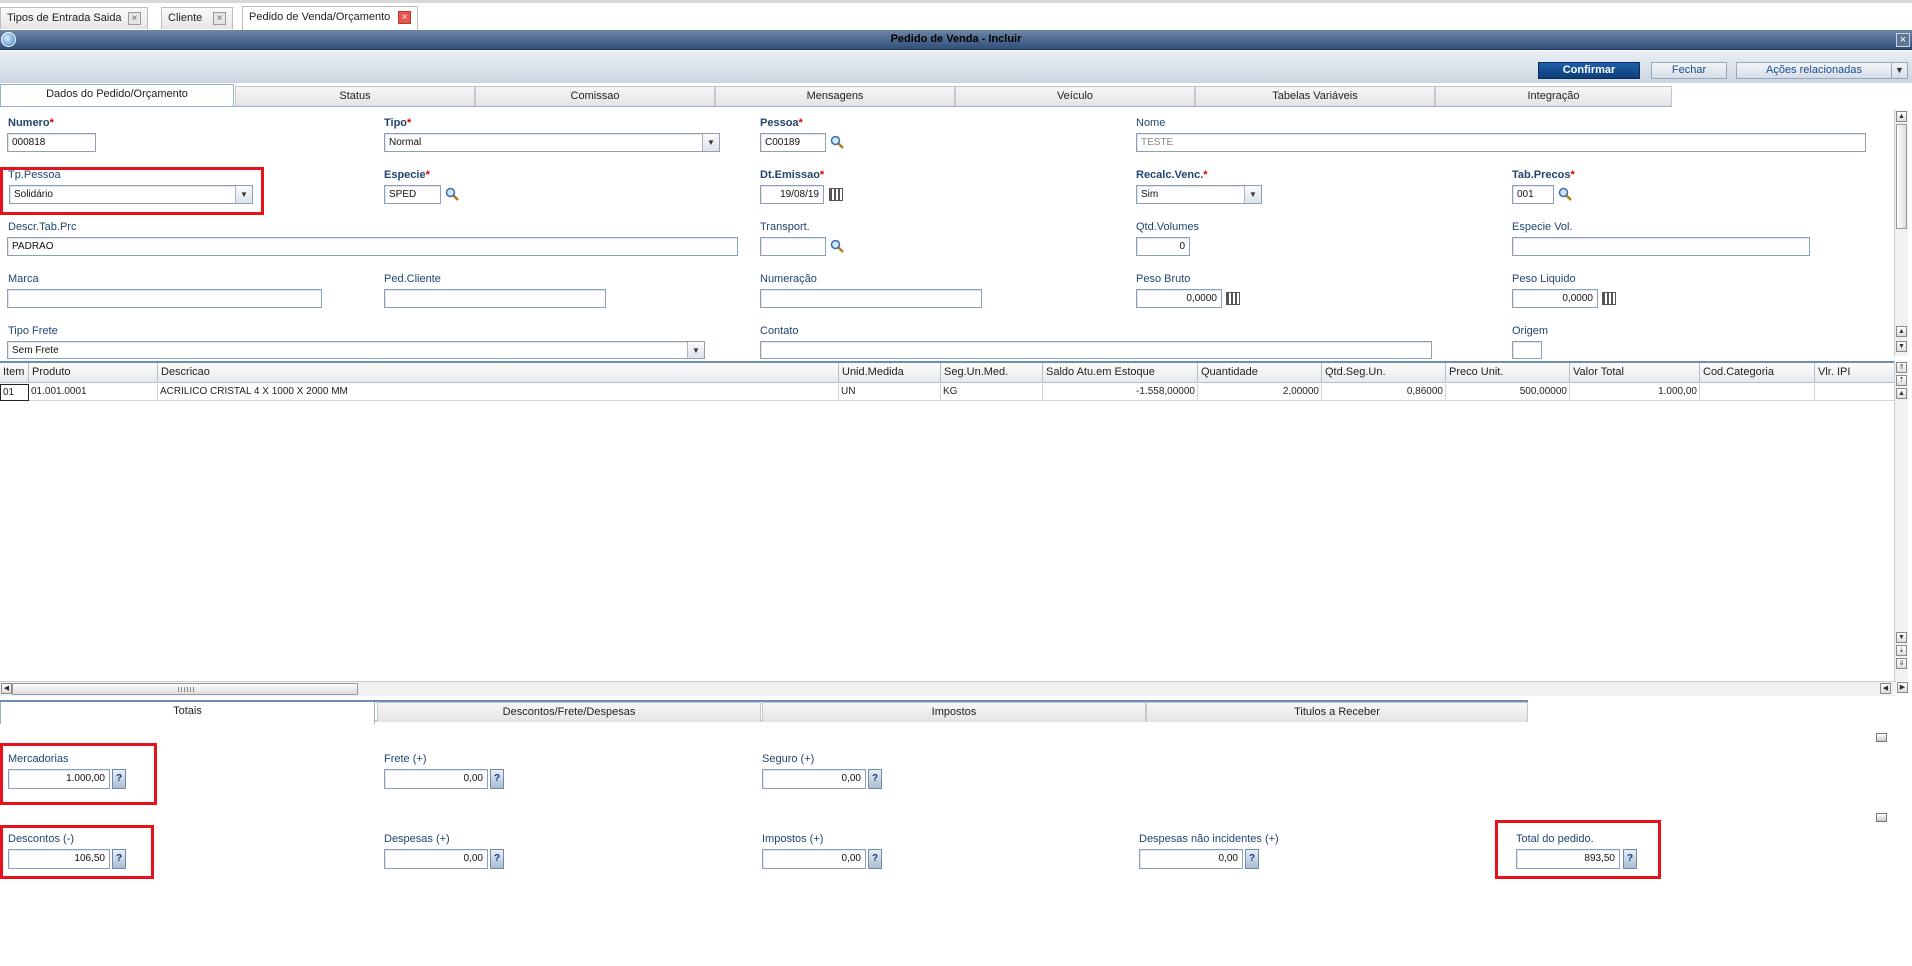 The height and width of the screenshot is (966, 1912). Describe the element at coordinates (1589, 70) in the screenshot. I see `confirm-button: Confirmar` at that location.